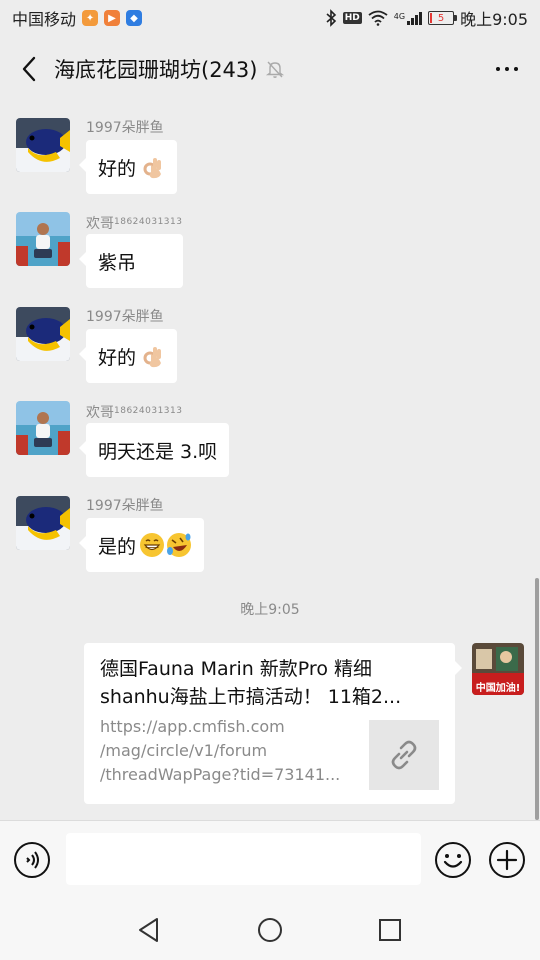 The image size is (540, 960). I want to click on message-timestamp: 晚上9:05, so click(270, 610).